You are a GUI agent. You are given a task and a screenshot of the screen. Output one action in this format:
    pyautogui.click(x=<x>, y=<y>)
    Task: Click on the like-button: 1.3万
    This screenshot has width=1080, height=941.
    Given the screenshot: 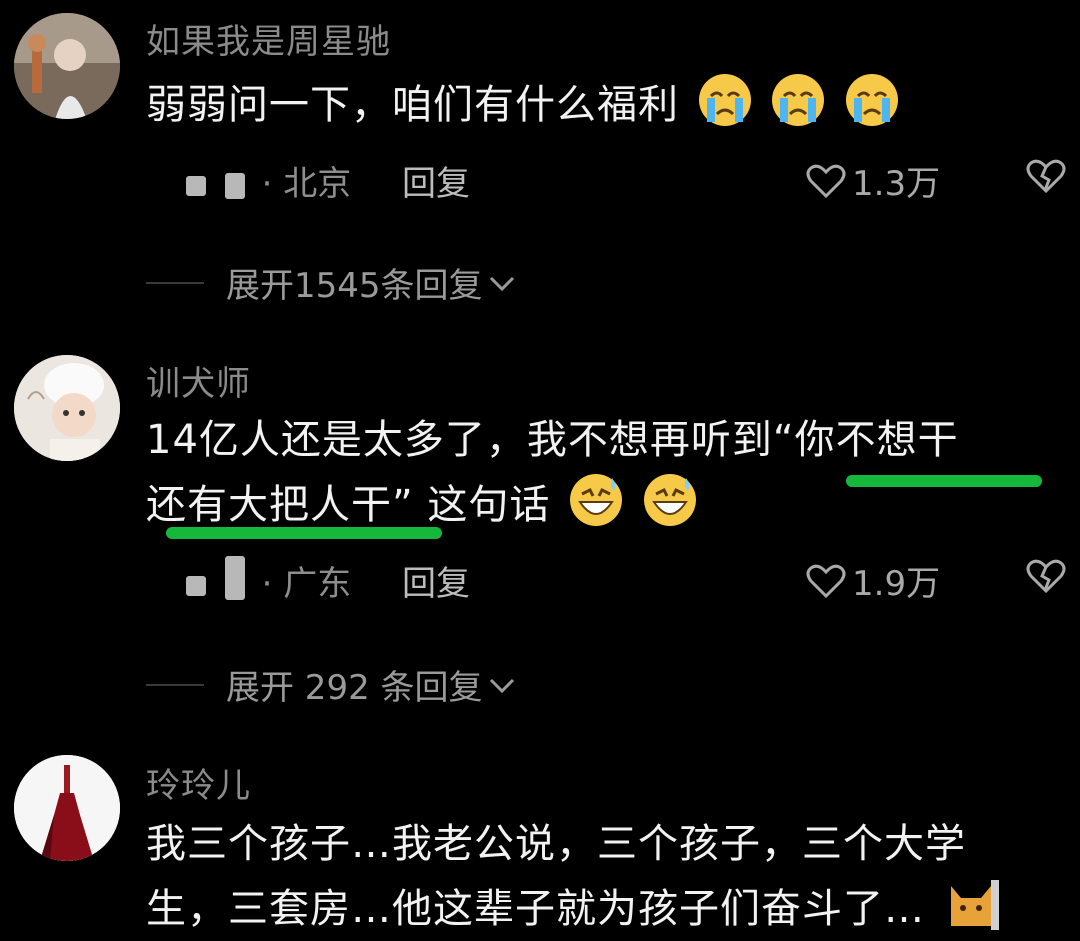 What is the action you would take?
    pyautogui.click(x=873, y=180)
    